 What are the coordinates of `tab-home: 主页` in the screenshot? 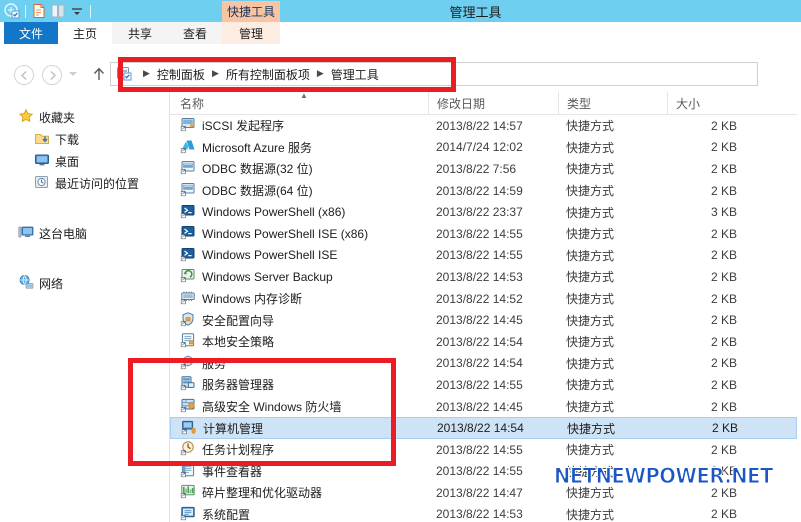 It's located at (85, 33).